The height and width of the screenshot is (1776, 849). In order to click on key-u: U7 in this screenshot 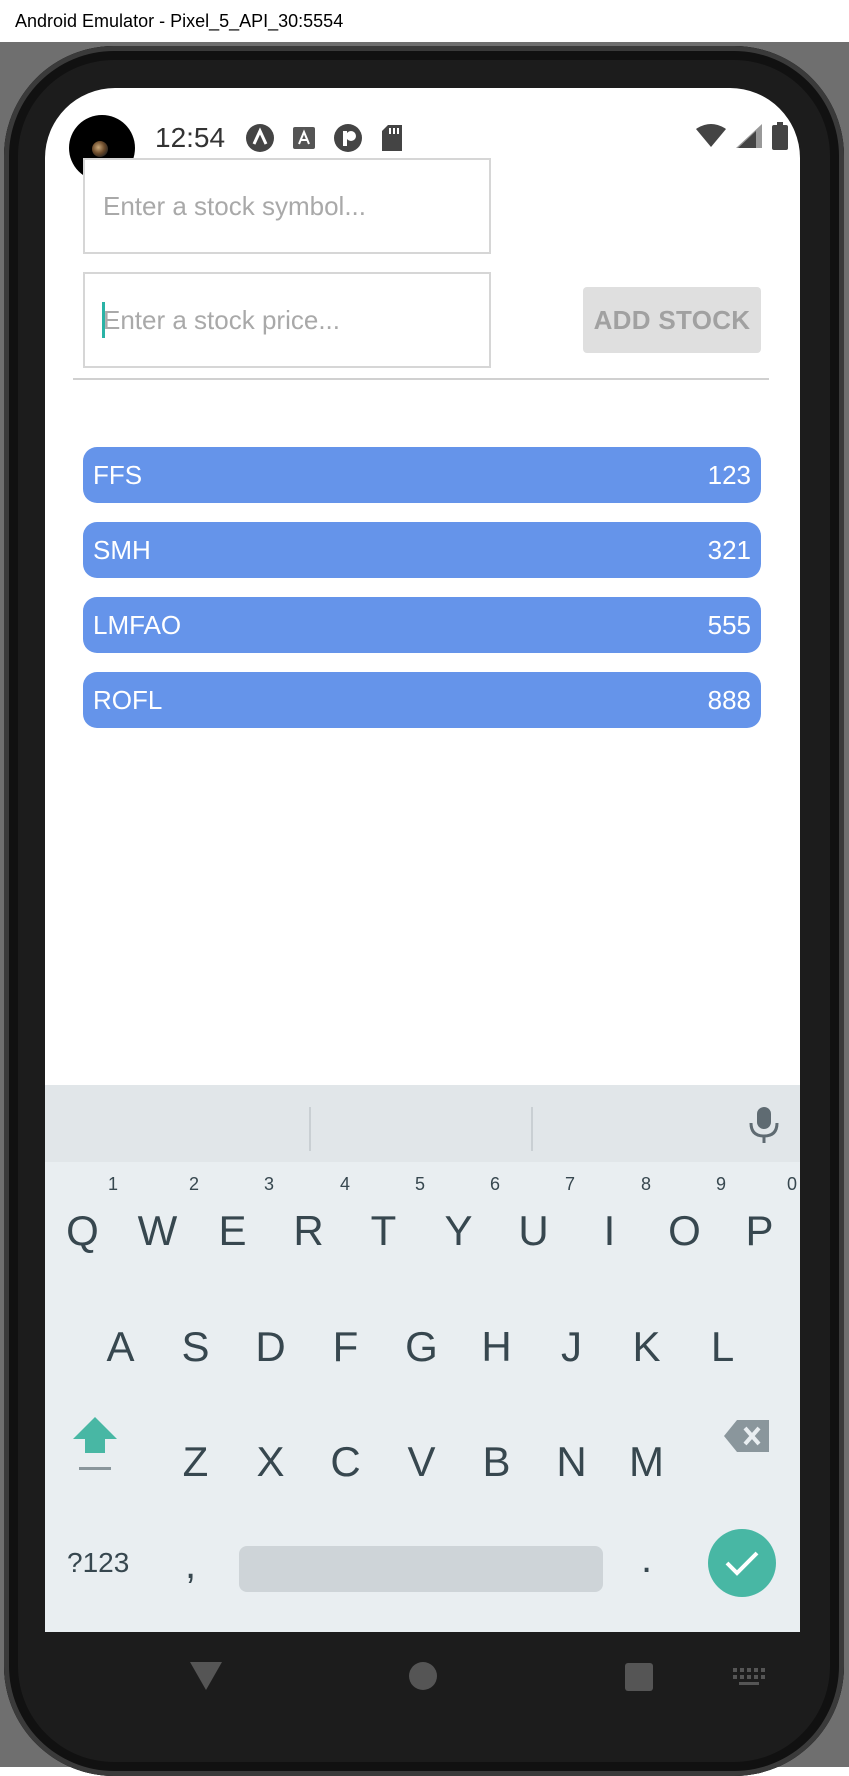, I will do `click(535, 1215)`.